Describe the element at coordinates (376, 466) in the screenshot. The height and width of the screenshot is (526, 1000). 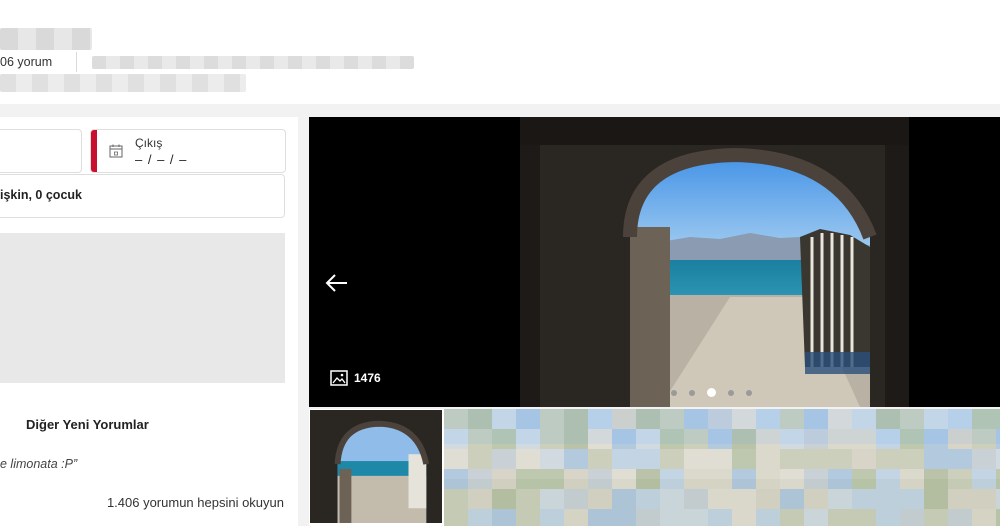
I see `thumbnail-selected` at that location.